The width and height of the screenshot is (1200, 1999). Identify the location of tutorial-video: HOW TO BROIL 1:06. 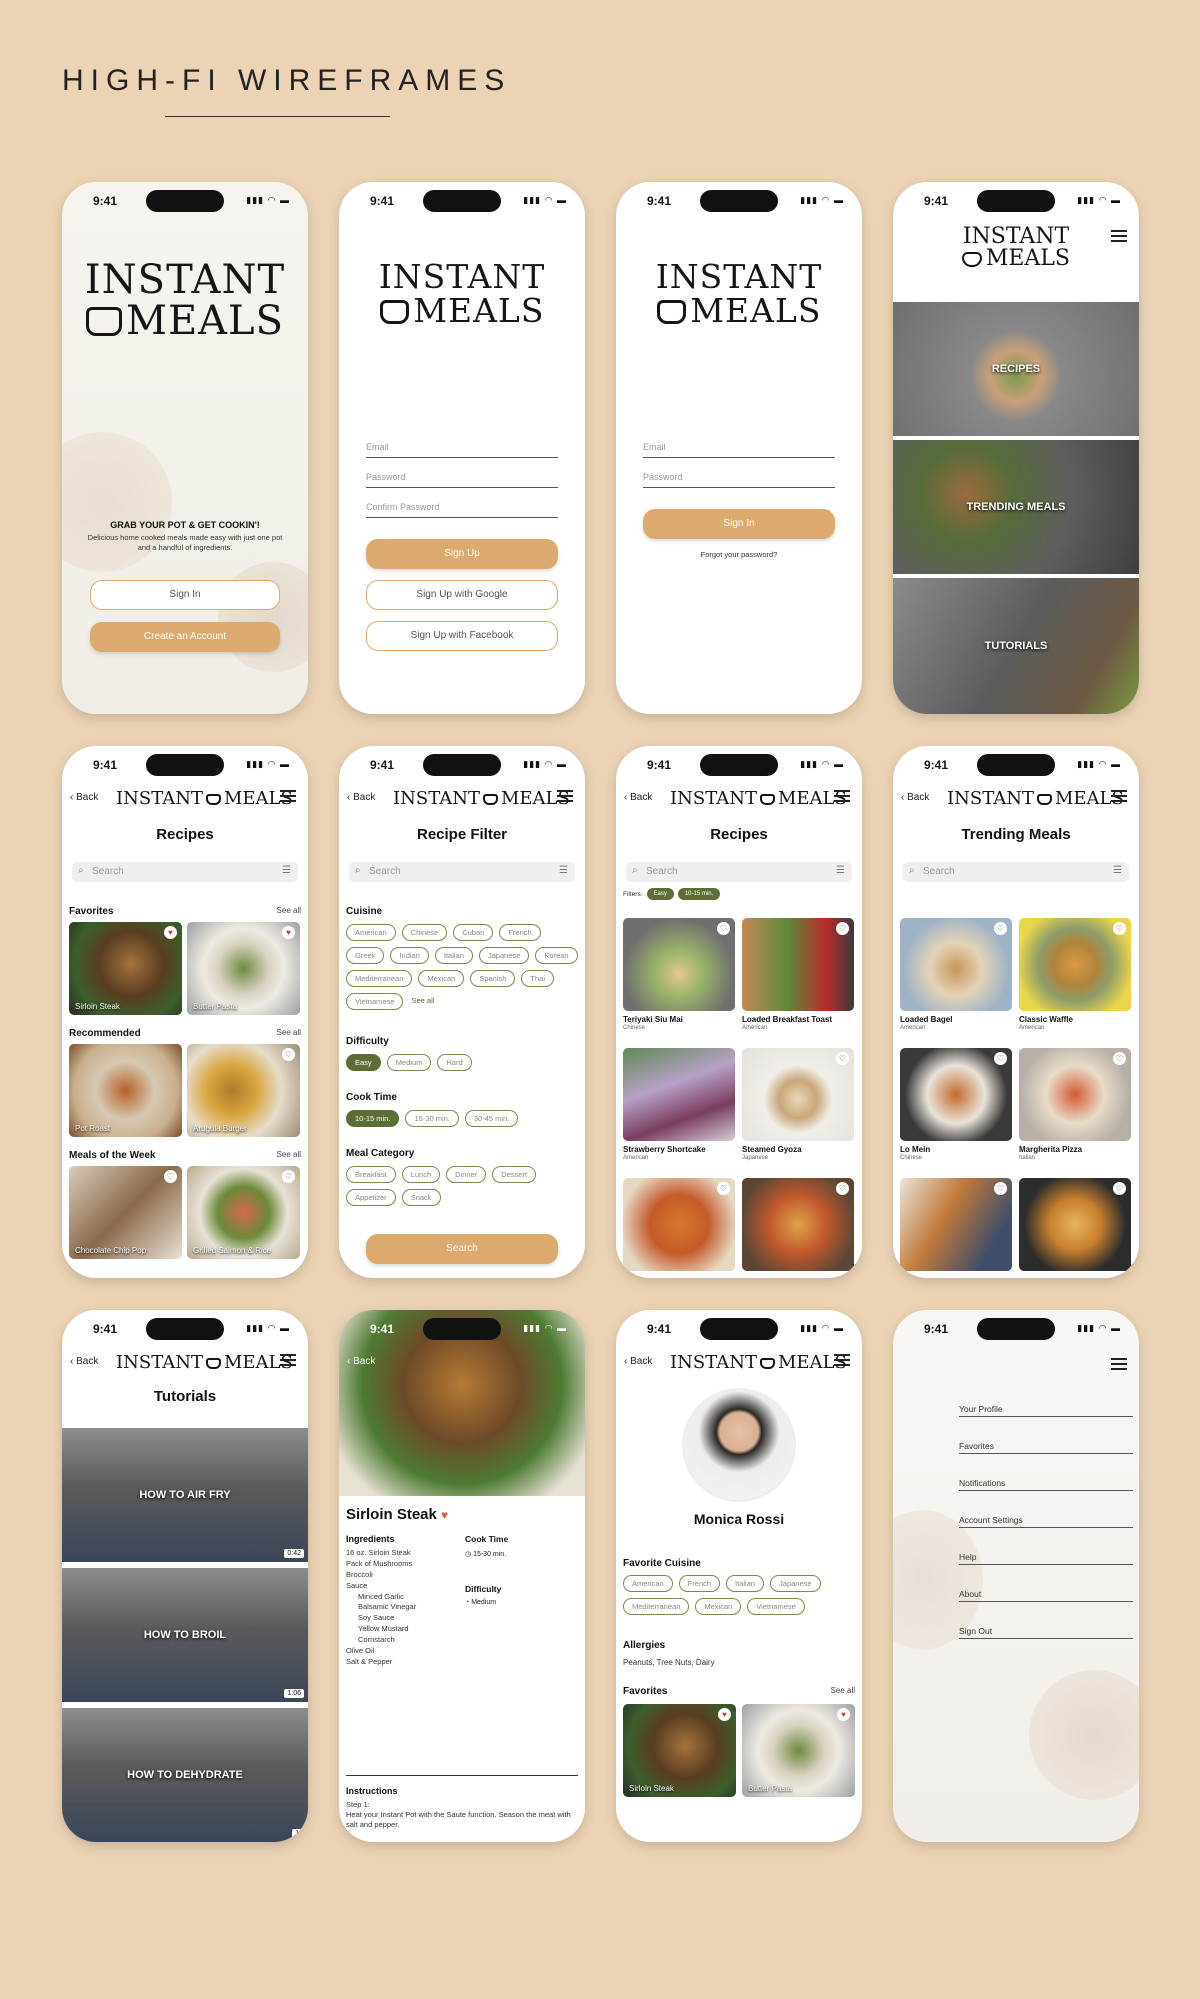
(185, 1635).